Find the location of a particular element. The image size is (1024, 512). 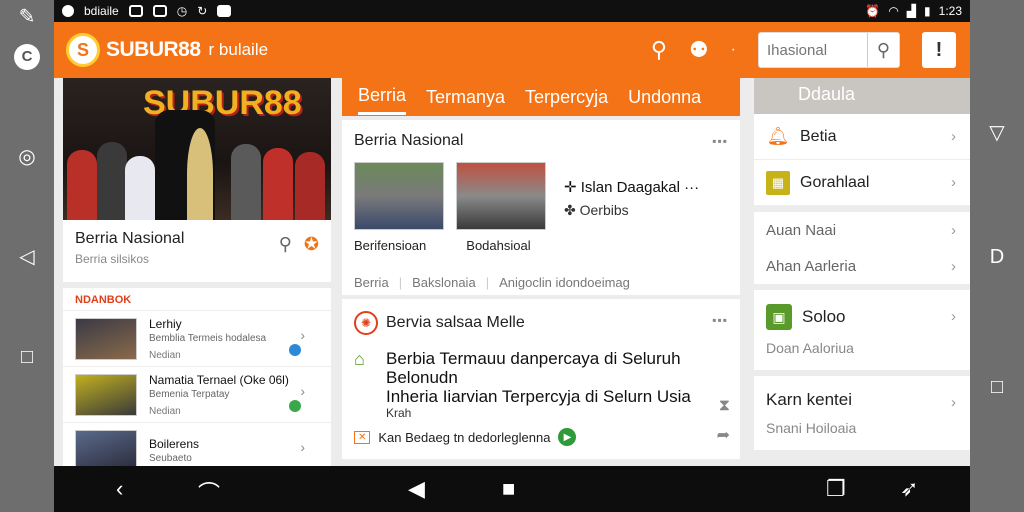

d-icon: D is located at coordinates (997, 257).